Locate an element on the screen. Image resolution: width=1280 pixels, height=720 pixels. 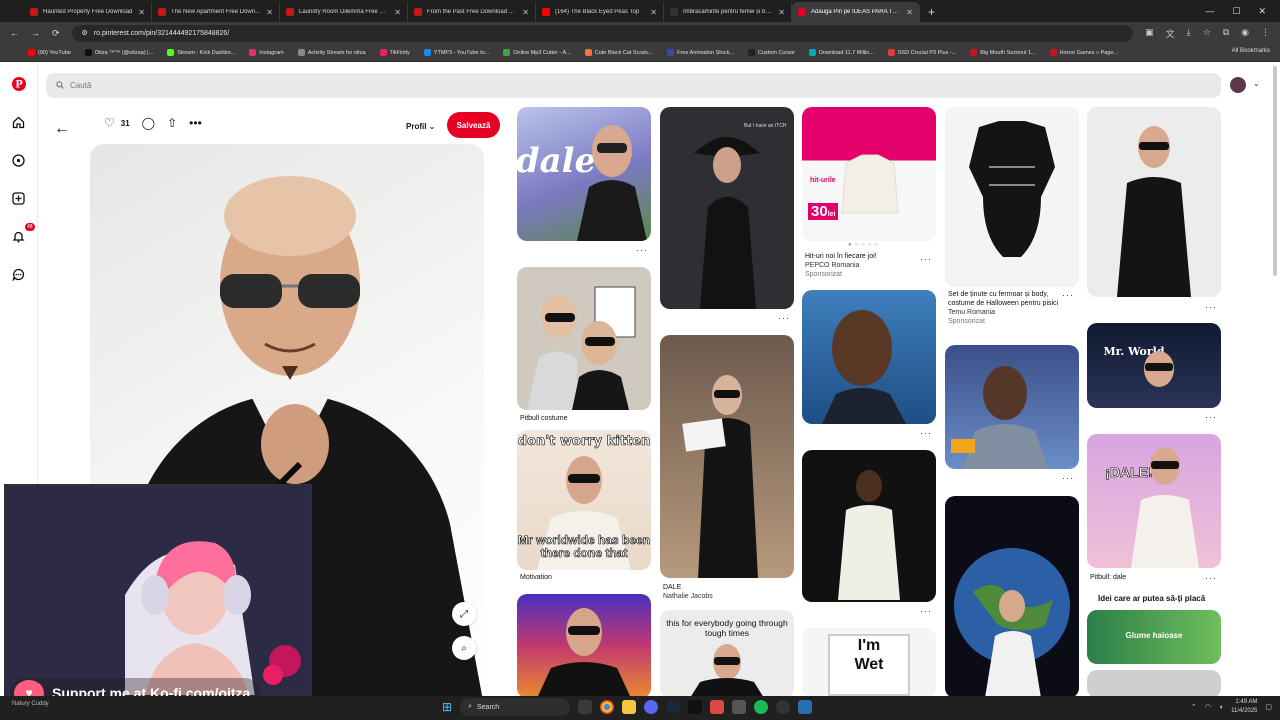
tray-chevron-icon: ⌃ is located at coordinates (1194, 707).